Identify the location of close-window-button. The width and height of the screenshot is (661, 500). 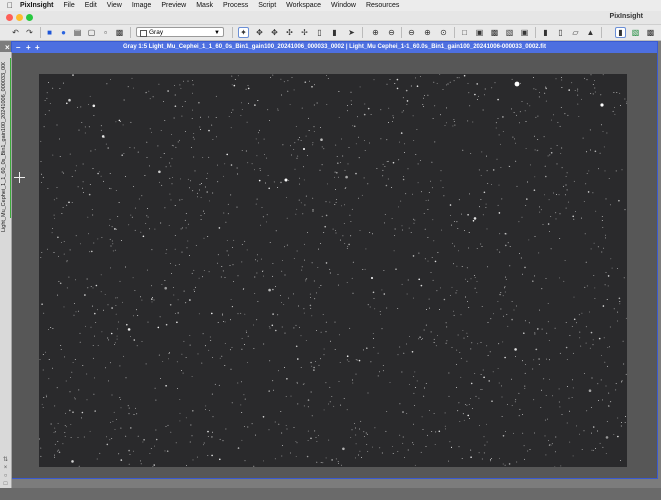
(9, 17).